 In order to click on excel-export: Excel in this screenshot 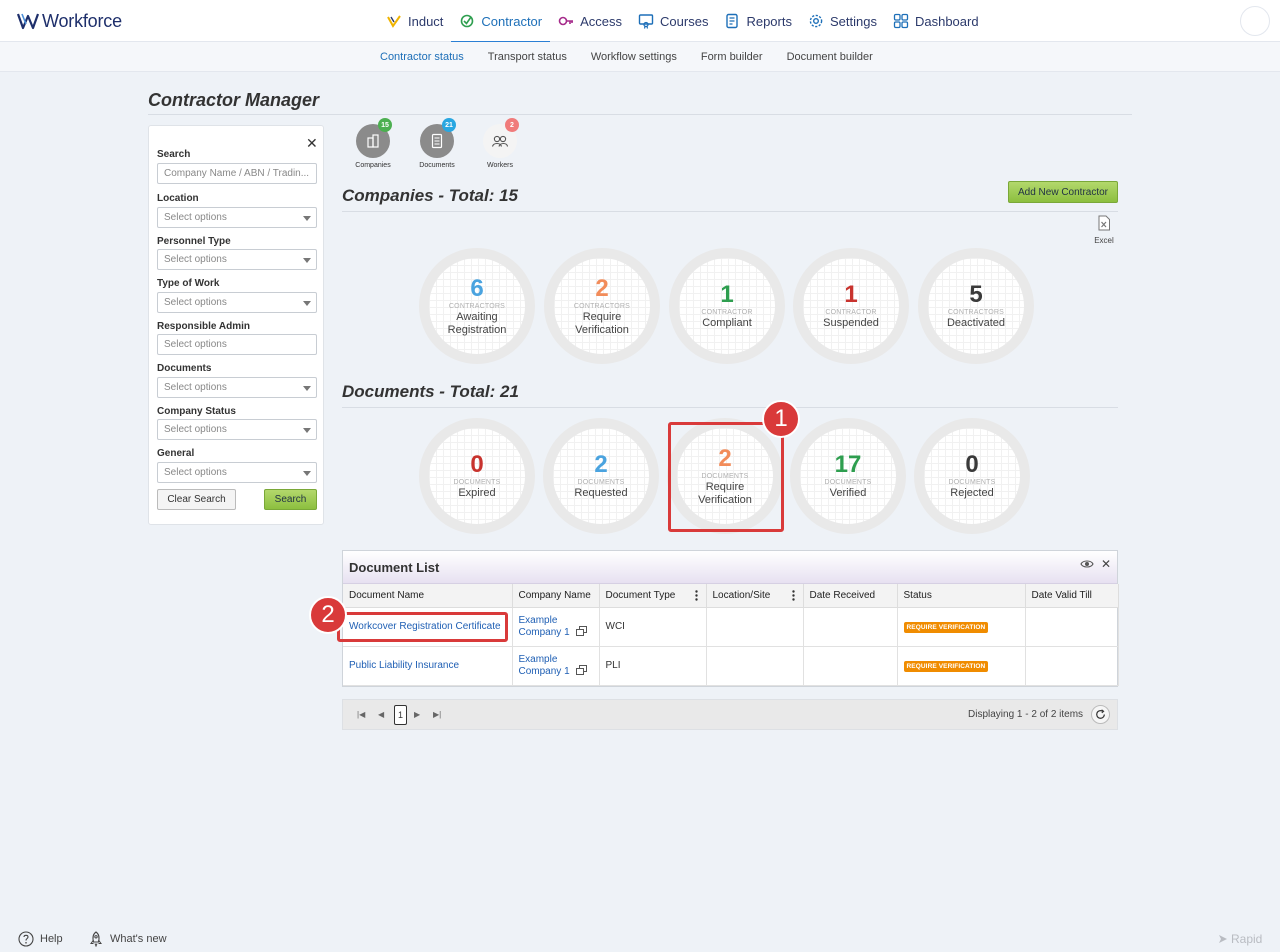, I will do `click(1104, 230)`.